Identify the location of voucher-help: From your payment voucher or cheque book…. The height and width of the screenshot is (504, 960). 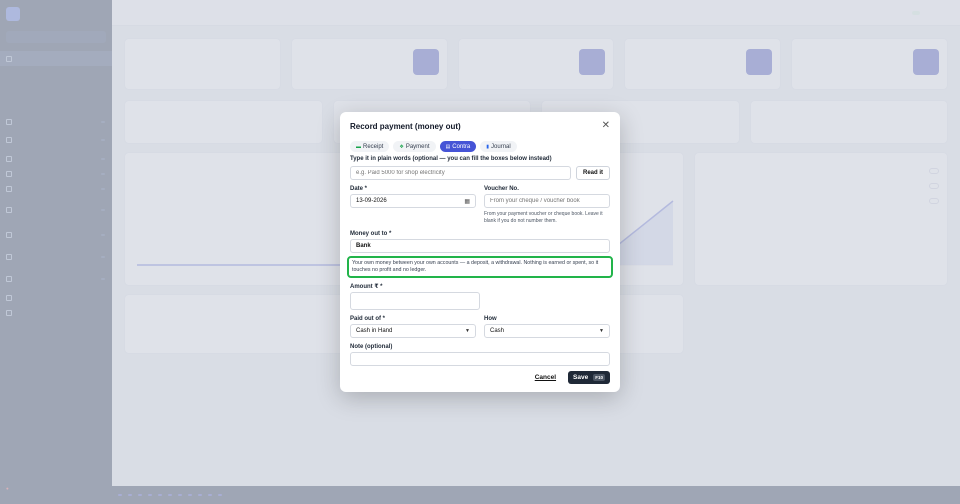
(543, 217).